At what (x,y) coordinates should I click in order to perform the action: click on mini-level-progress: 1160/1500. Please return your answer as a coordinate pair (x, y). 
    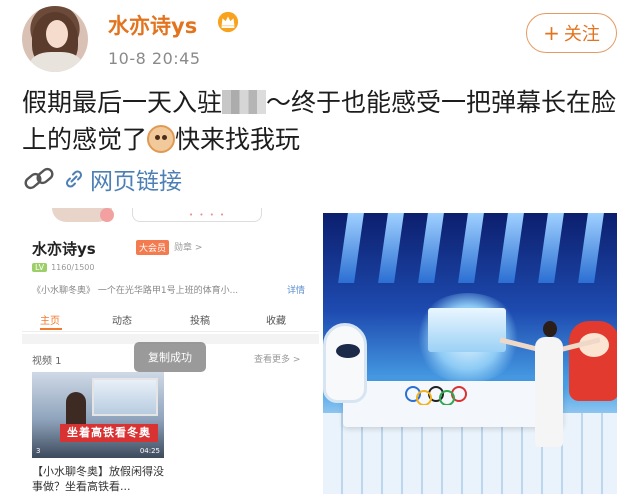
    Looking at the image, I should click on (73, 267).